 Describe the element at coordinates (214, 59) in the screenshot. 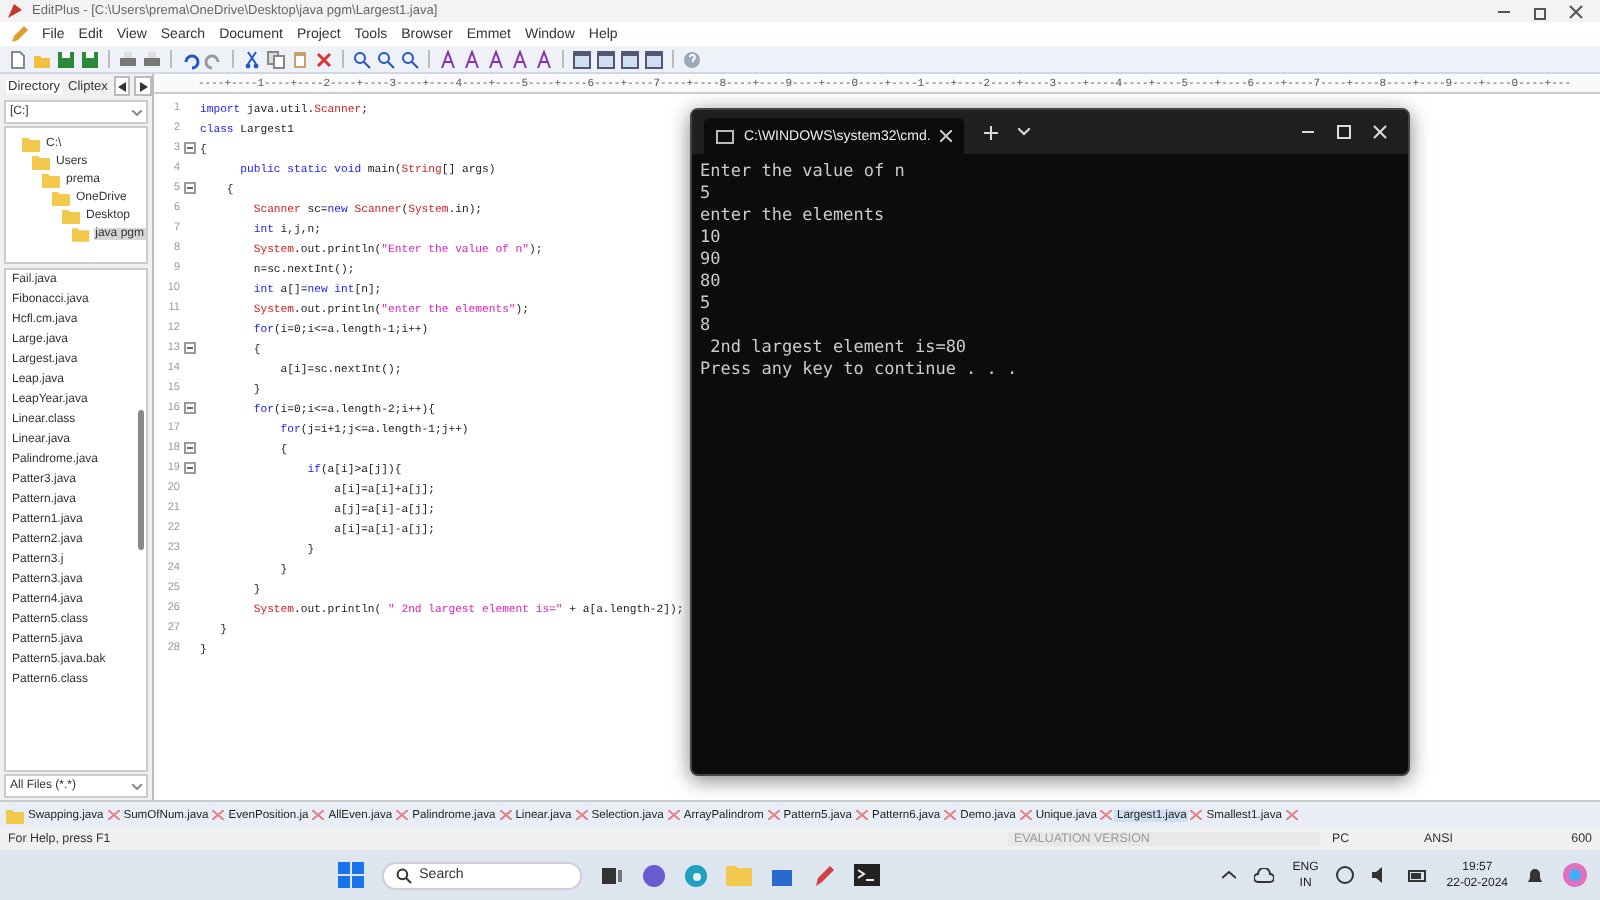

I see `redo-icon` at that location.